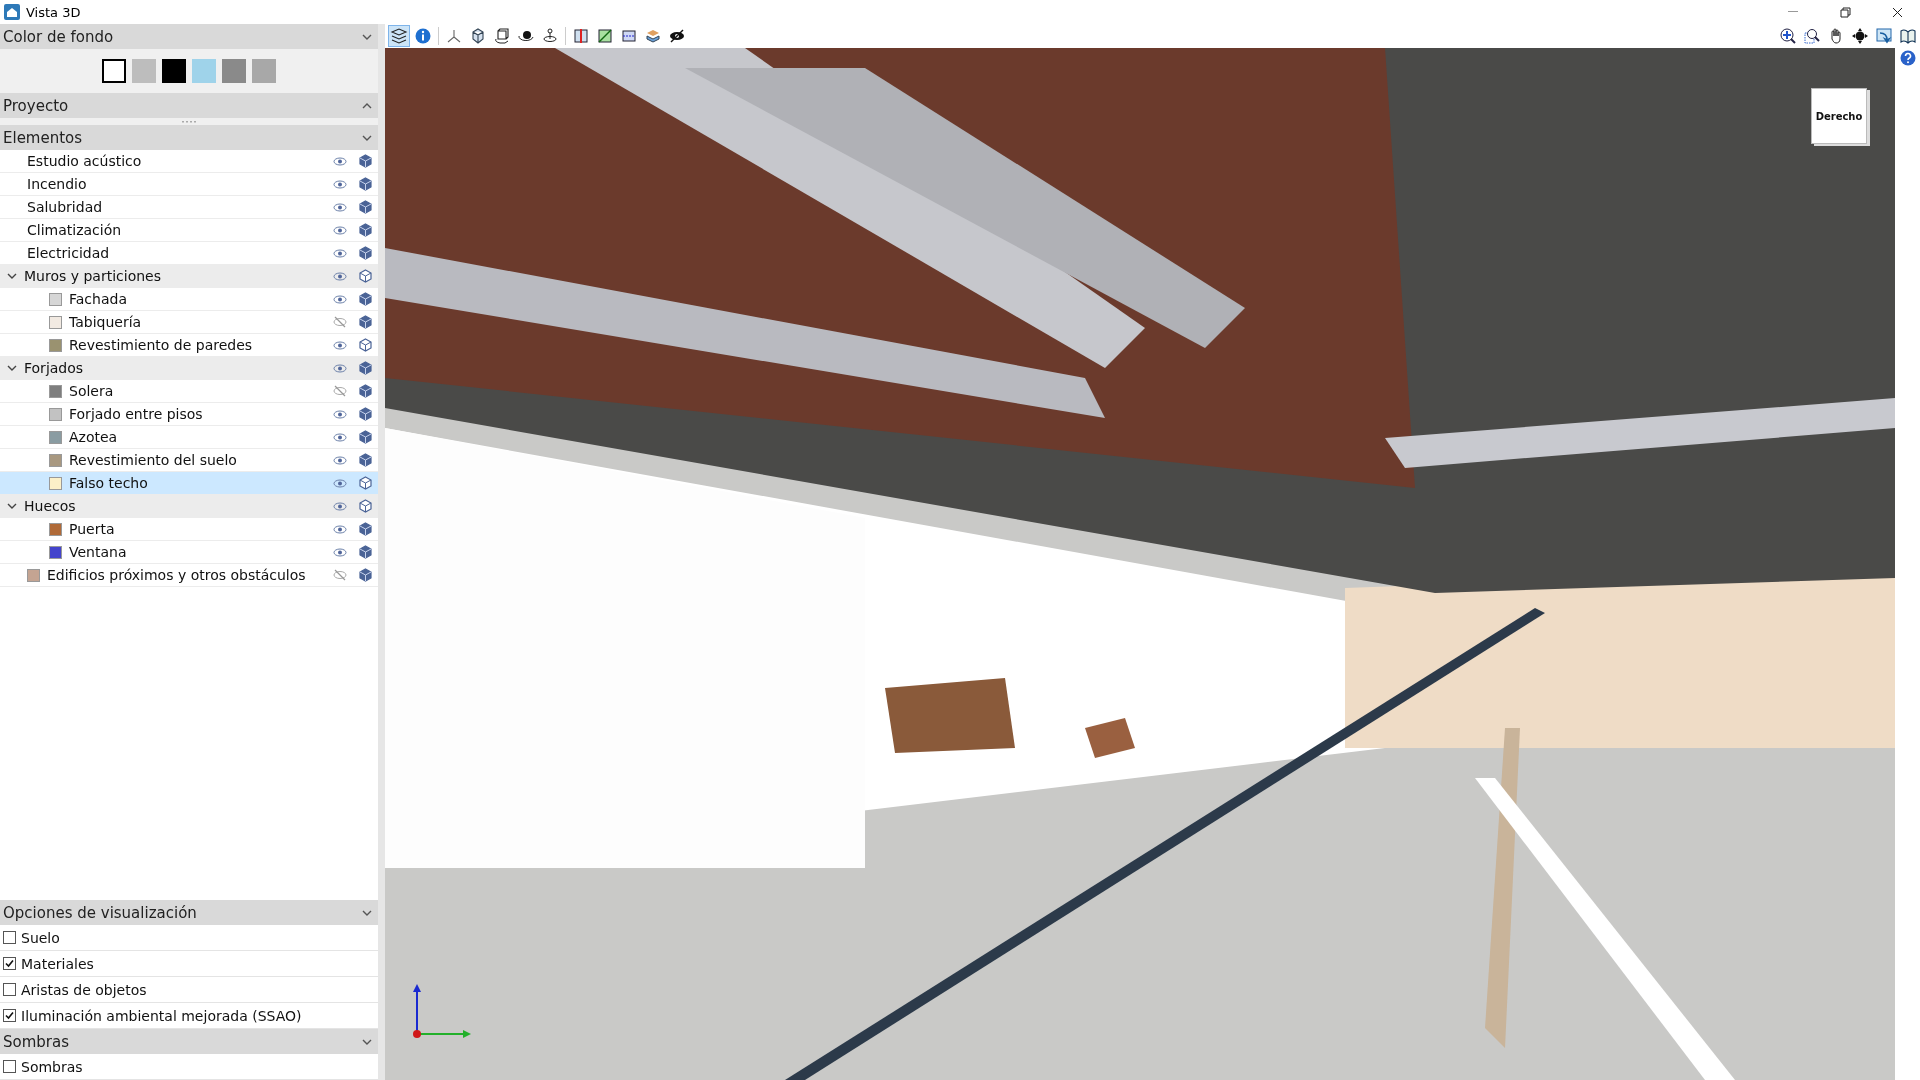 Image resolution: width=1920 pixels, height=1080 pixels. What do you see at coordinates (100, 912) in the screenshot?
I see `panel-title: Opciones de visualización` at bounding box center [100, 912].